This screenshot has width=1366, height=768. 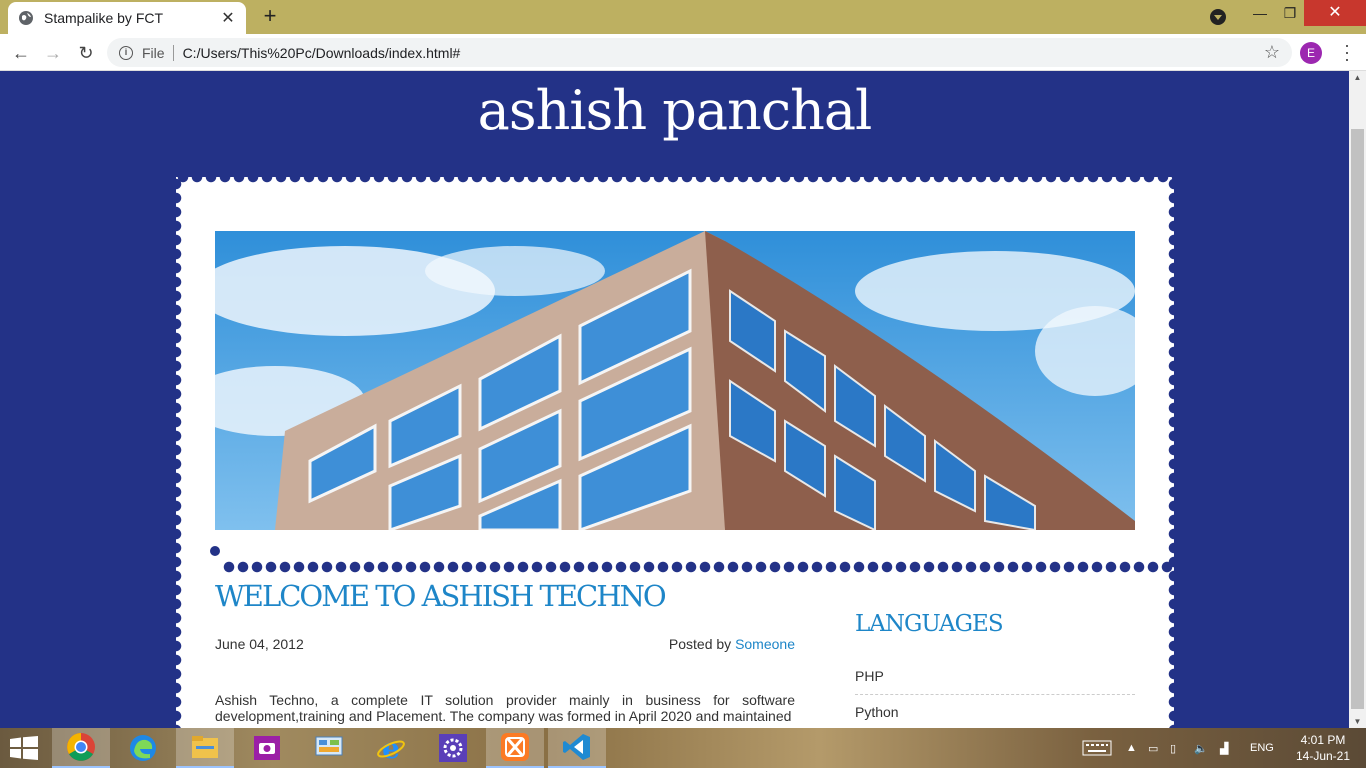 What do you see at coordinates (675, 110) in the screenshot?
I see `site-title: ashish panchal` at bounding box center [675, 110].